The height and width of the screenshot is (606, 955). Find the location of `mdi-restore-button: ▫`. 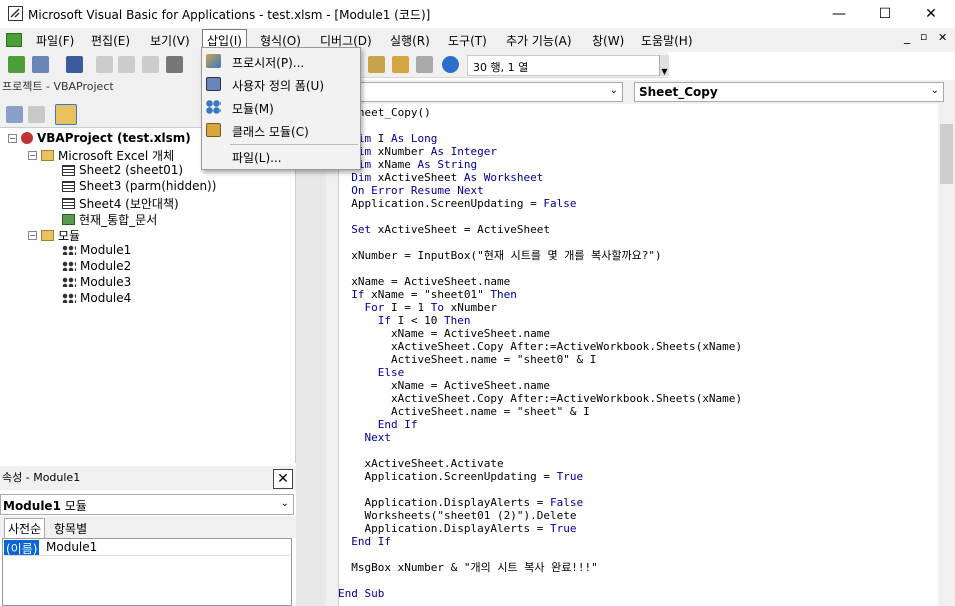

mdi-restore-button: ▫ is located at coordinates (923, 36).